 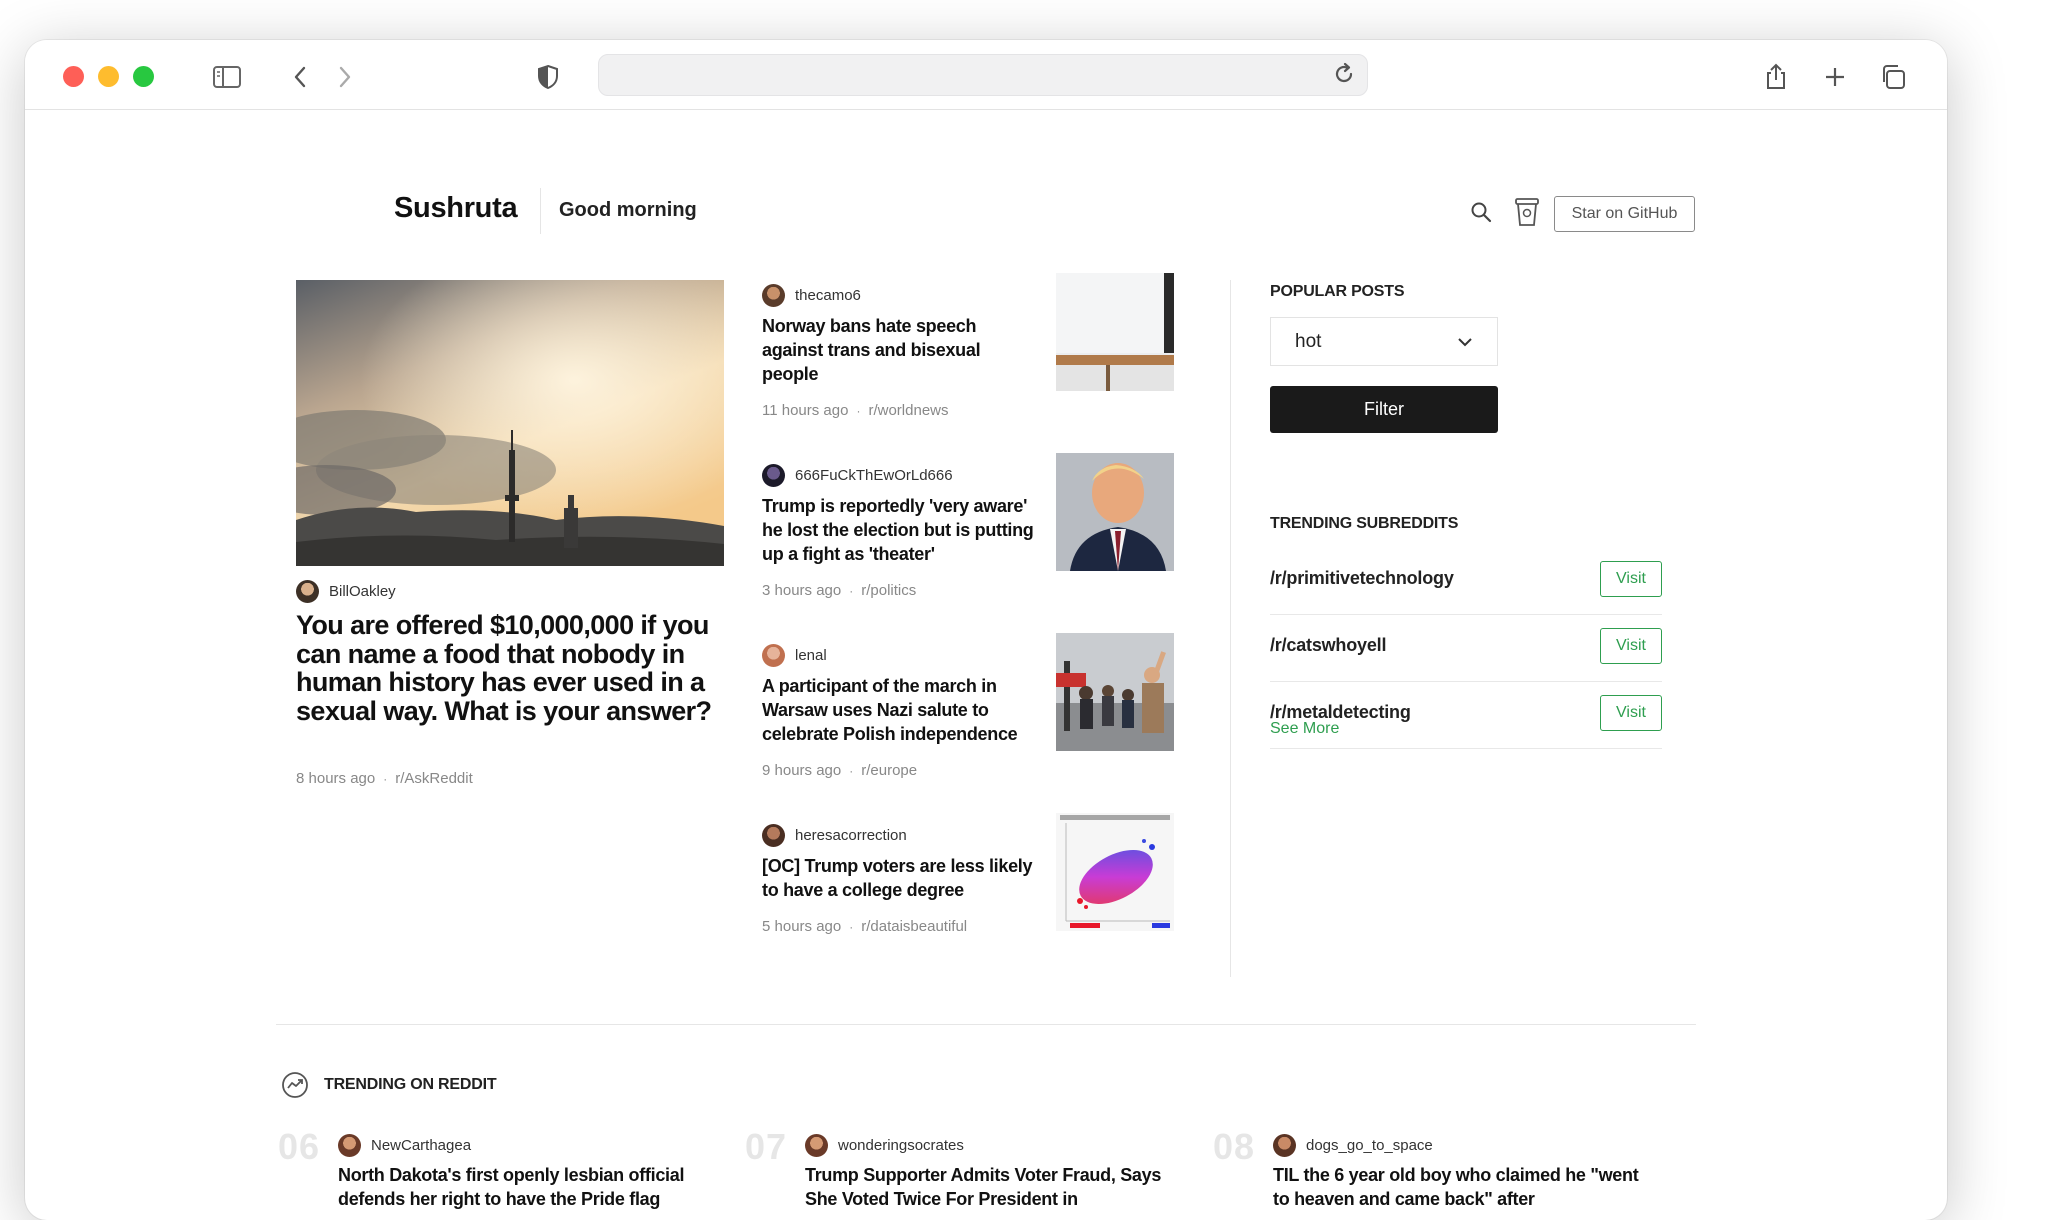 I want to click on post-time: 9 hours ago, so click(x=802, y=770).